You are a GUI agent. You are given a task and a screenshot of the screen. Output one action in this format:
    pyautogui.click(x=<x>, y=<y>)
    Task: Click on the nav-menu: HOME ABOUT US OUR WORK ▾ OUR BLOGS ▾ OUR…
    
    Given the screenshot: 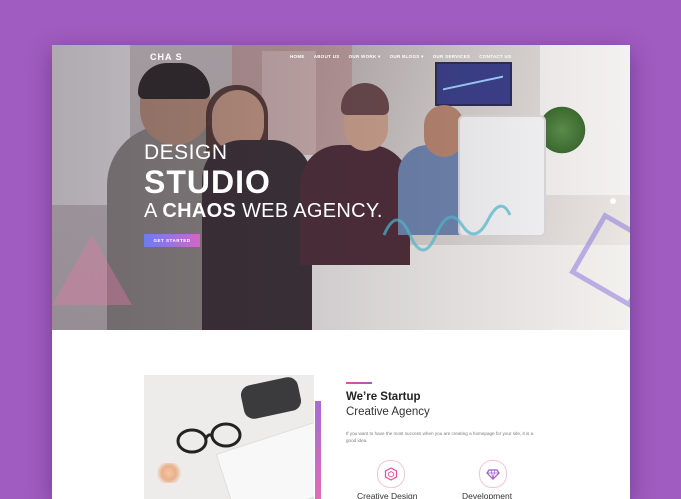 What is the action you would take?
    pyautogui.click(x=400, y=57)
    